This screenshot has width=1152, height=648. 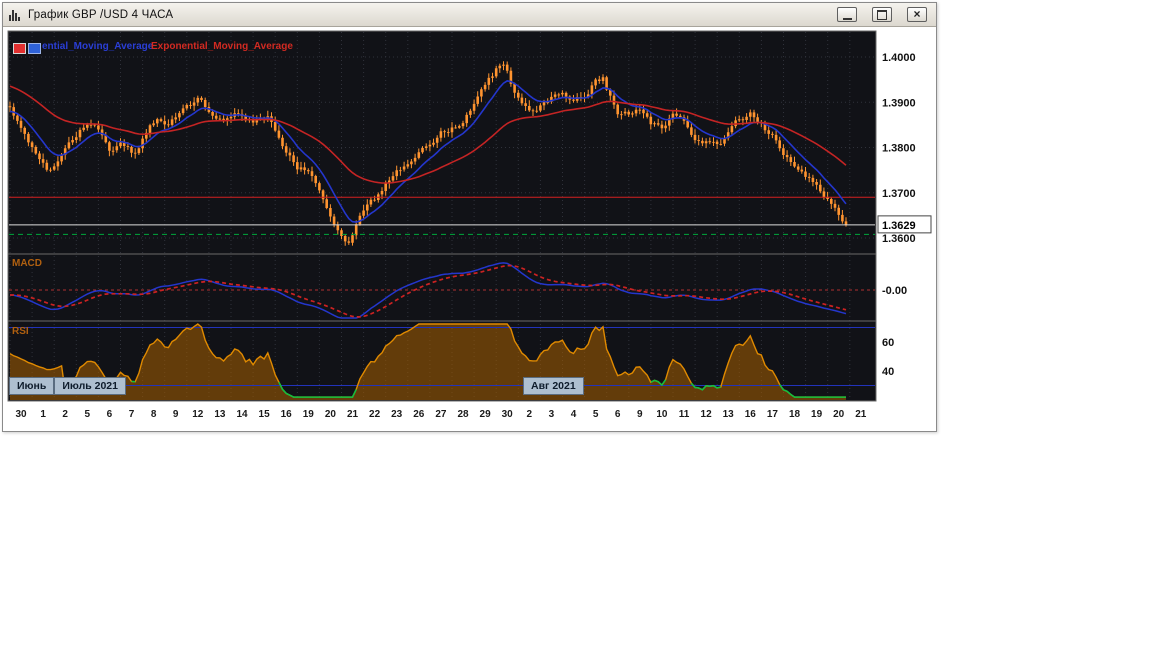 I want to click on window-controls: ×, so click(x=883, y=14).